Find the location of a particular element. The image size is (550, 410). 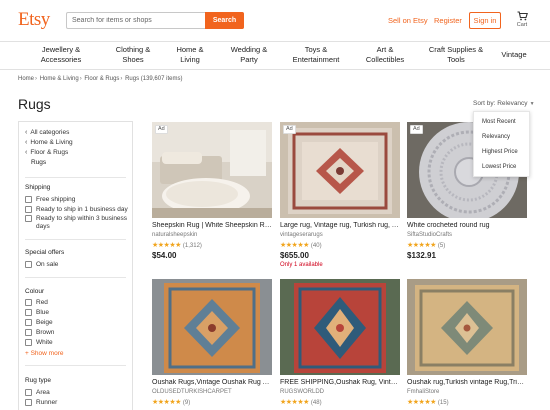

category-art: Art & Collectibles is located at coordinates (385, 55).